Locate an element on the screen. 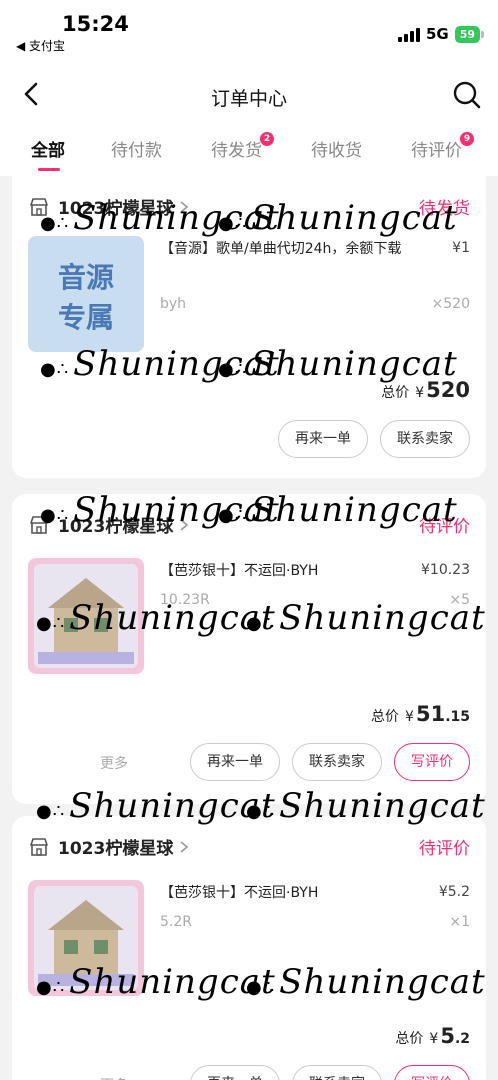 This screenshot has width=498, height=1080. chevron-right-icon is located at coordinates (184, 846).